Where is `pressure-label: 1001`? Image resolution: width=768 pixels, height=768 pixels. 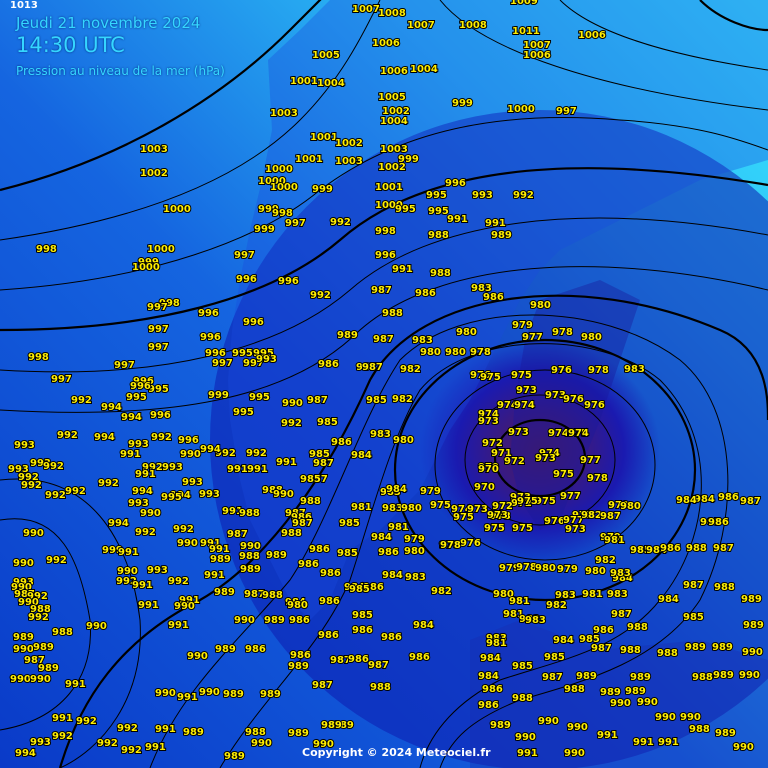
pressure-label: 1001 is located at coordinates (304, 81).